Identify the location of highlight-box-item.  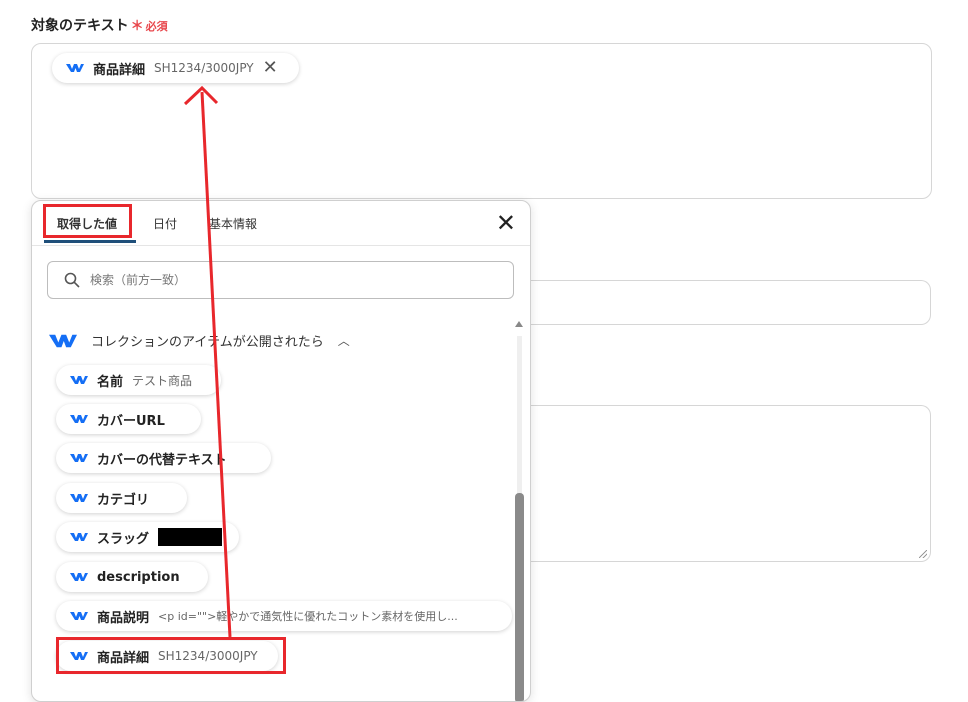
(171, 655).